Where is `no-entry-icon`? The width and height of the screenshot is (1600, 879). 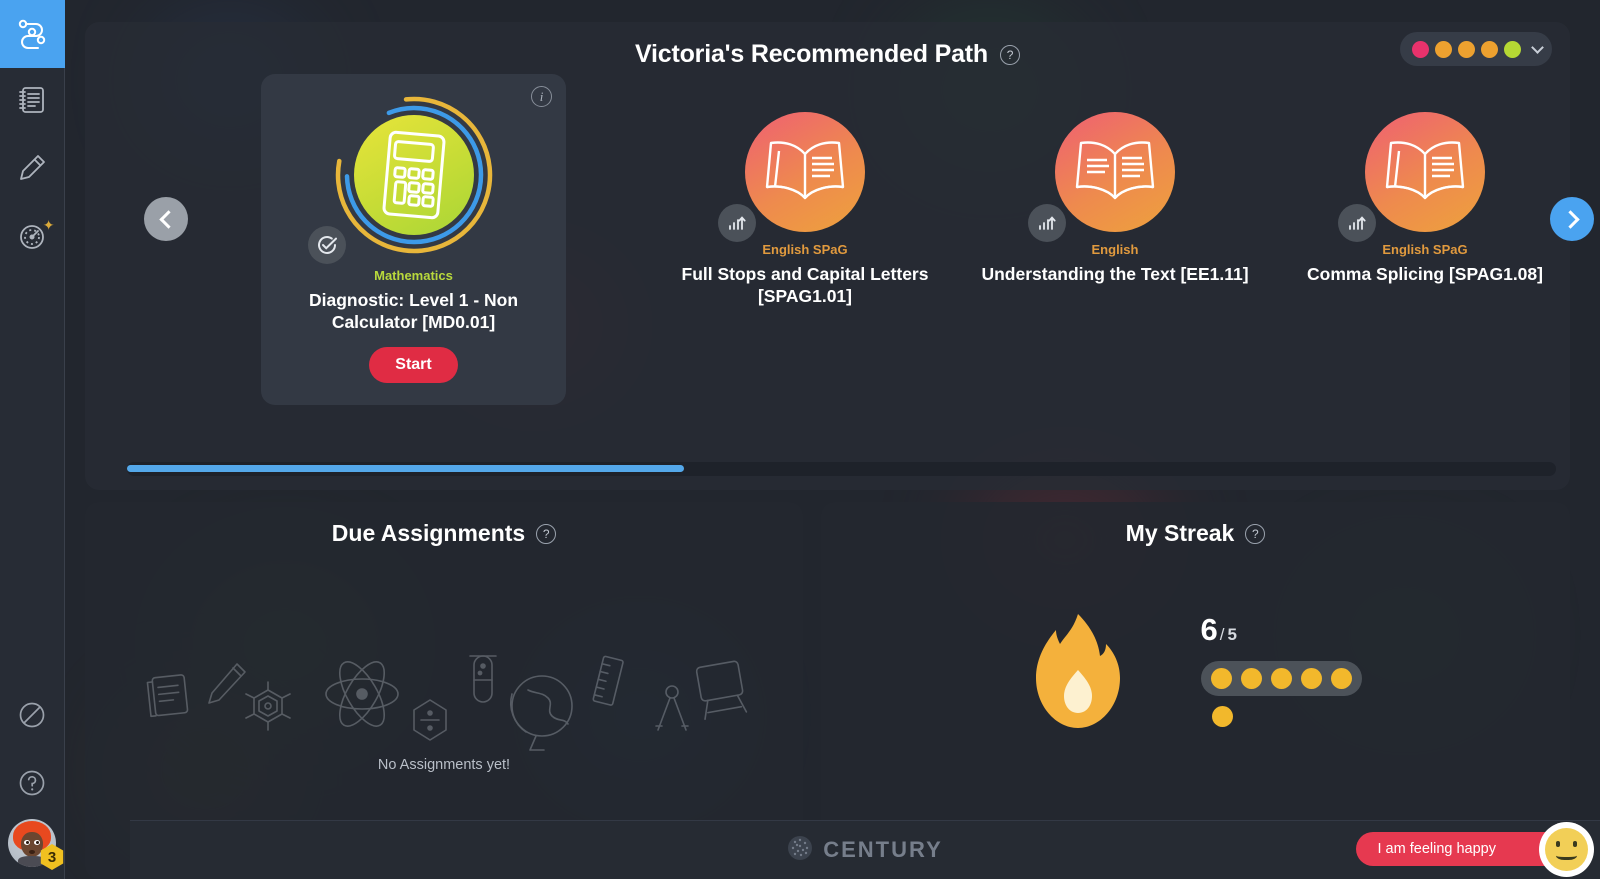 no-entry-icon is located at coordinates (32, 717).